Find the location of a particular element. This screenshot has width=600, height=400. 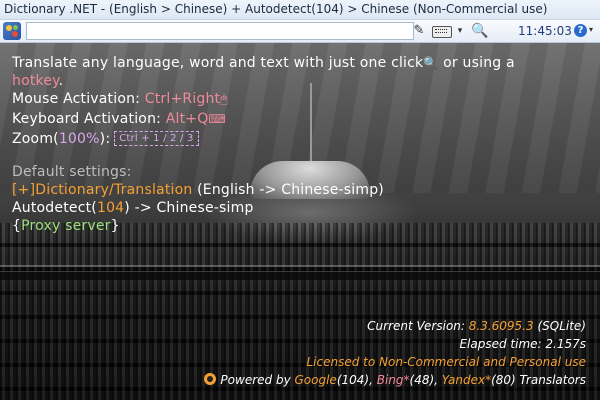

toolbar: ✎ ▾ 🔍 11:45:03 ? ▾ is located at coordinates (300, 31).